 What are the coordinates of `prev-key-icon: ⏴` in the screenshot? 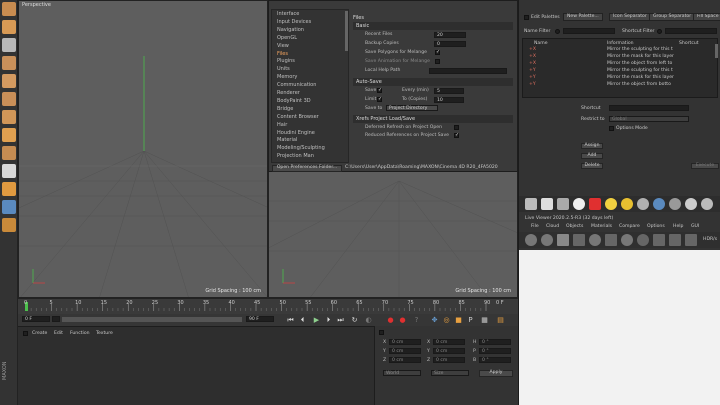 It's located at (302, 320).